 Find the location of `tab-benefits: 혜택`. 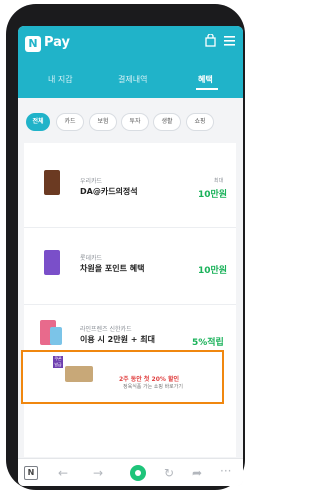

tab-benefits: 혜택 is located at coordinates (205, 79).